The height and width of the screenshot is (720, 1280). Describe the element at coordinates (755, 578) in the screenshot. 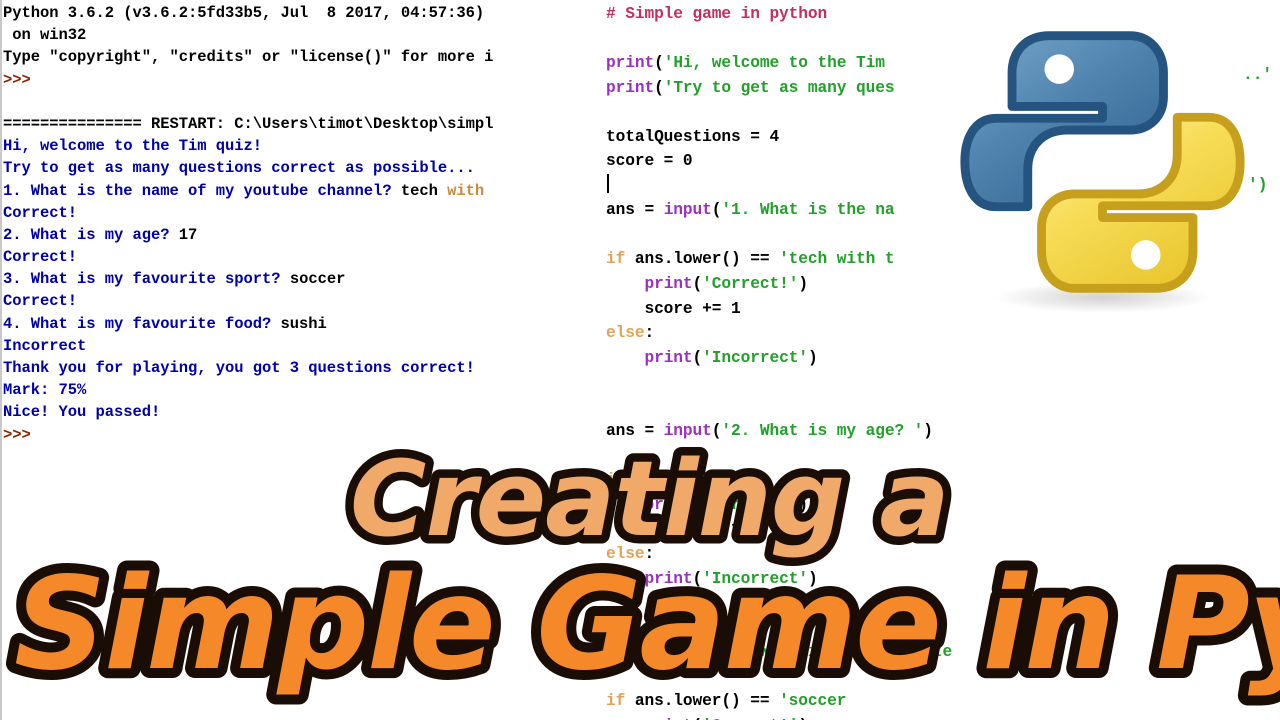

I see `code-token: 'Incorrect'` at that location.